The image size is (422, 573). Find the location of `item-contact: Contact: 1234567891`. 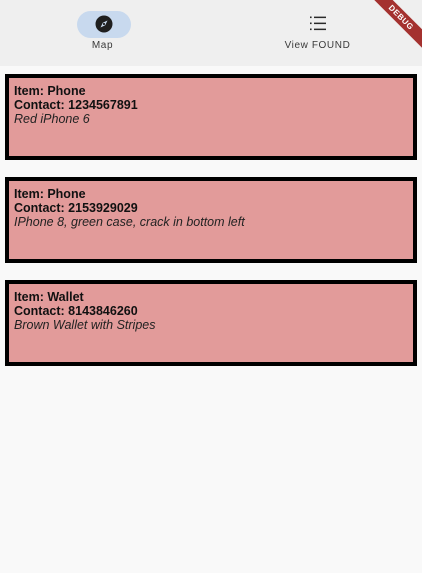

item-contact: Contact: 1234567891 is located at coordinates (76, 105).